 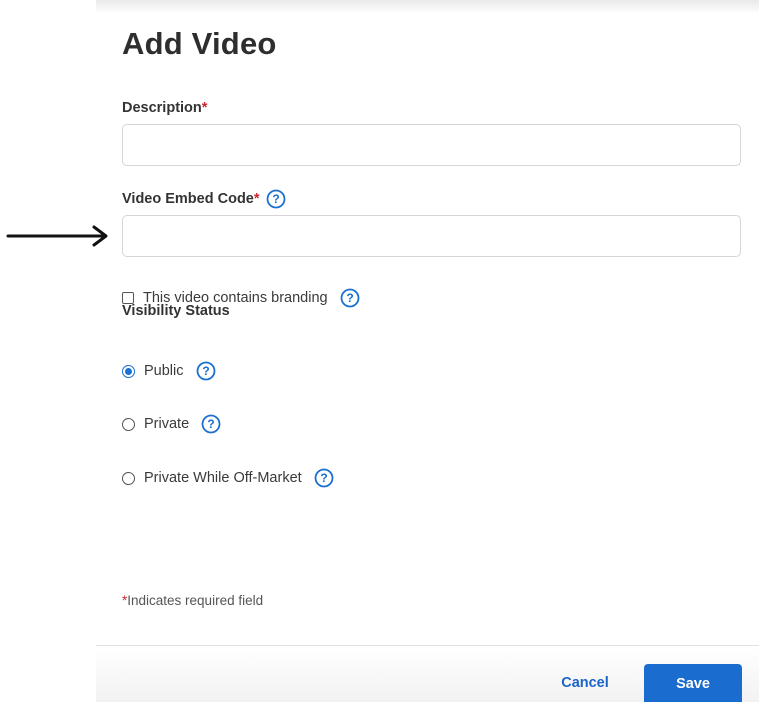 What do you see at coordinates (167, 424) in the screenshot?
I see `radio-private-label: Private` at bounding box center [167, 424].